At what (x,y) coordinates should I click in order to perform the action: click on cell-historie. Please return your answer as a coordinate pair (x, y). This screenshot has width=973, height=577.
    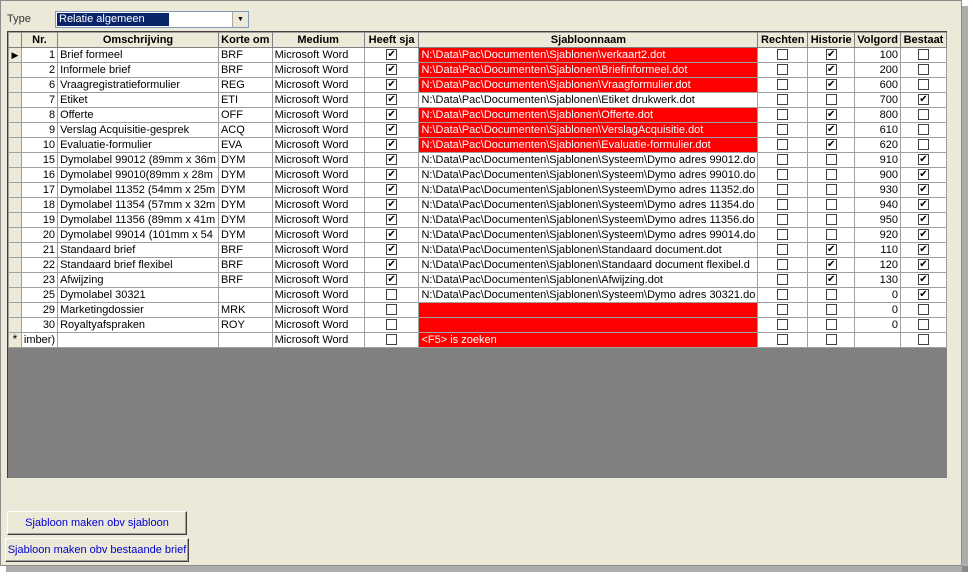
    Looking at the image, I should click on (831, 190).